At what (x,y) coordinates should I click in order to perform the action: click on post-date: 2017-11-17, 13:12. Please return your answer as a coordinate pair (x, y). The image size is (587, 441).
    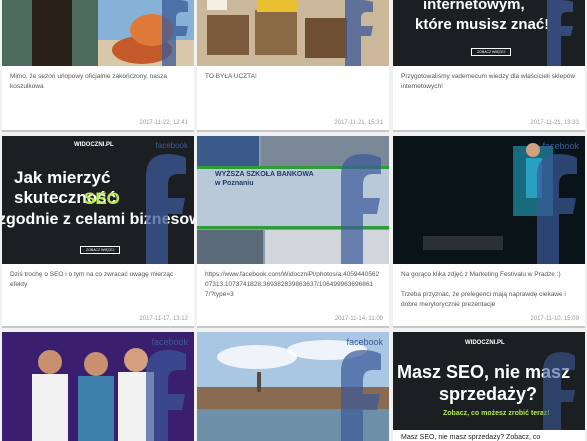
    Looking at the image, I should click on (163, 319).